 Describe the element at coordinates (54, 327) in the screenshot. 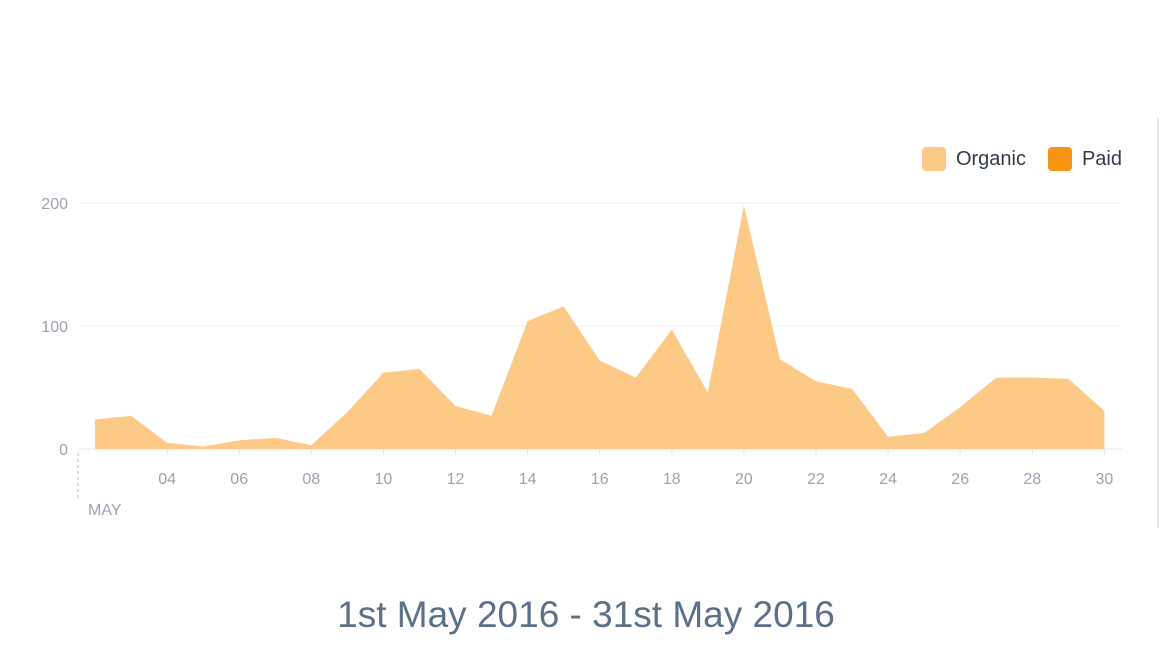

I see `y-tick-label-100: 100` at that location.